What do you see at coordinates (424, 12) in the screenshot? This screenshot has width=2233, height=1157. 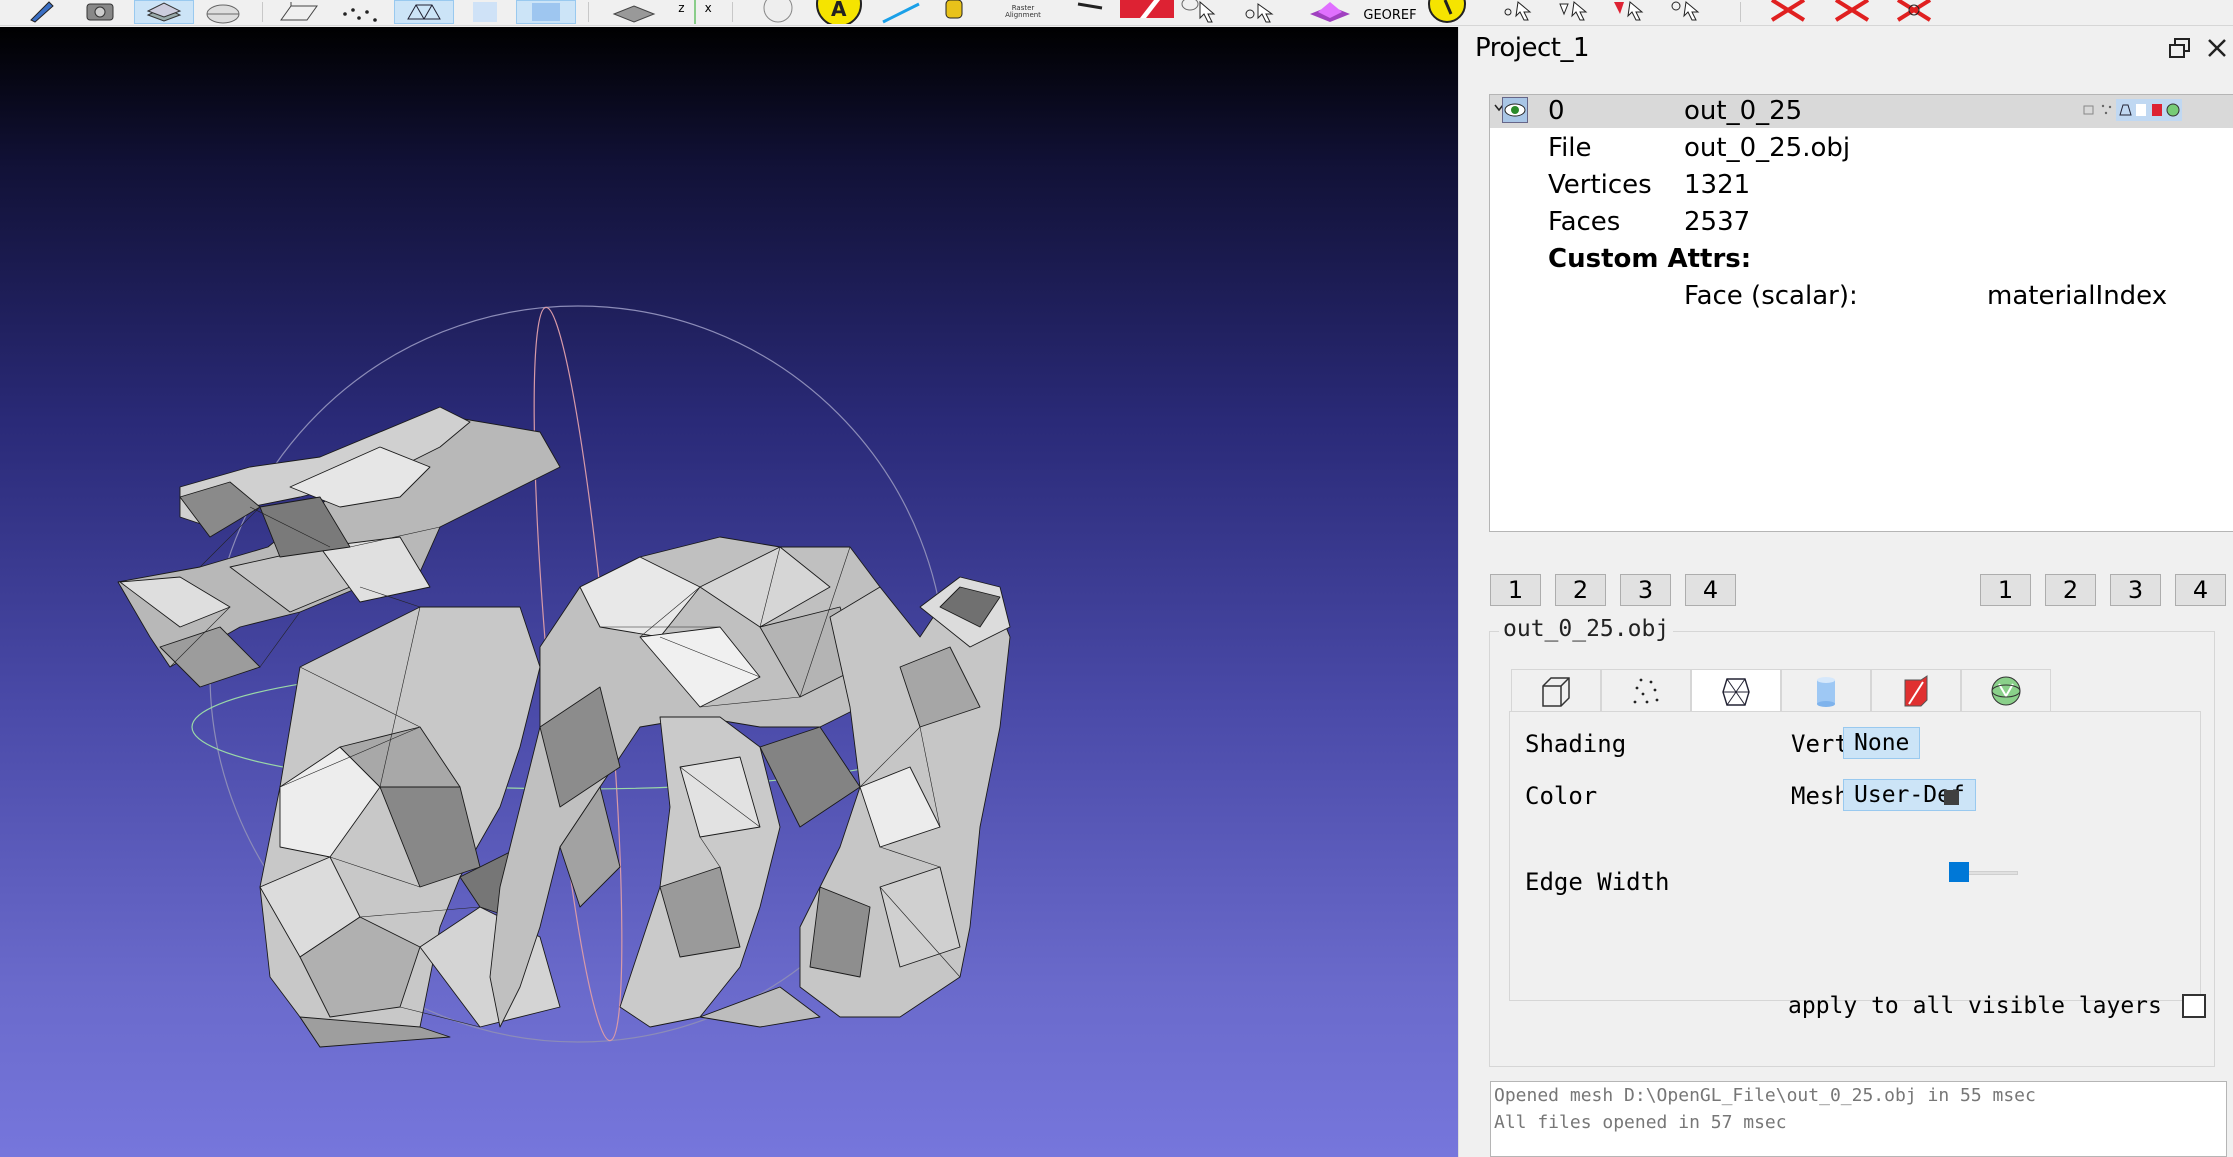 I see `wireframe-icon` at bounding box center [424, 12].